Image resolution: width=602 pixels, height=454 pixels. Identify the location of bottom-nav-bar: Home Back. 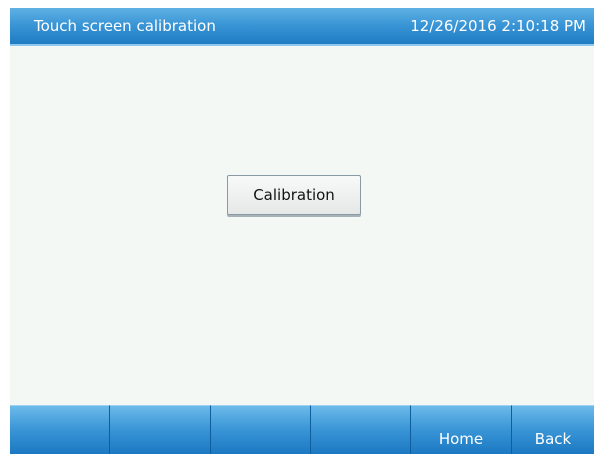
(302, 429).